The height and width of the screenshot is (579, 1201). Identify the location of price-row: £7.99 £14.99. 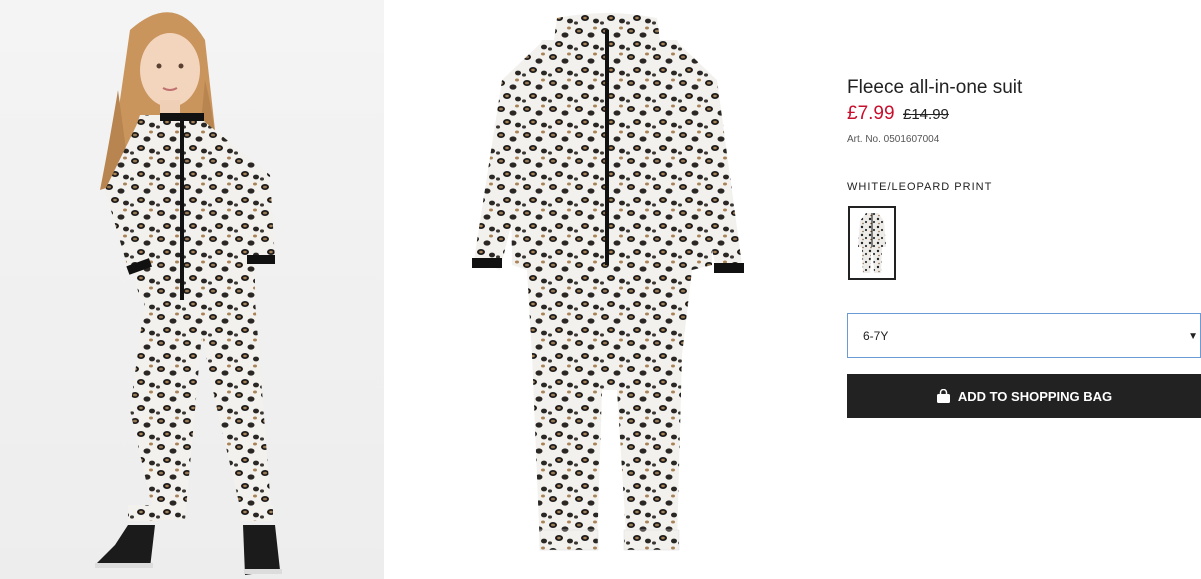
(898, 114).